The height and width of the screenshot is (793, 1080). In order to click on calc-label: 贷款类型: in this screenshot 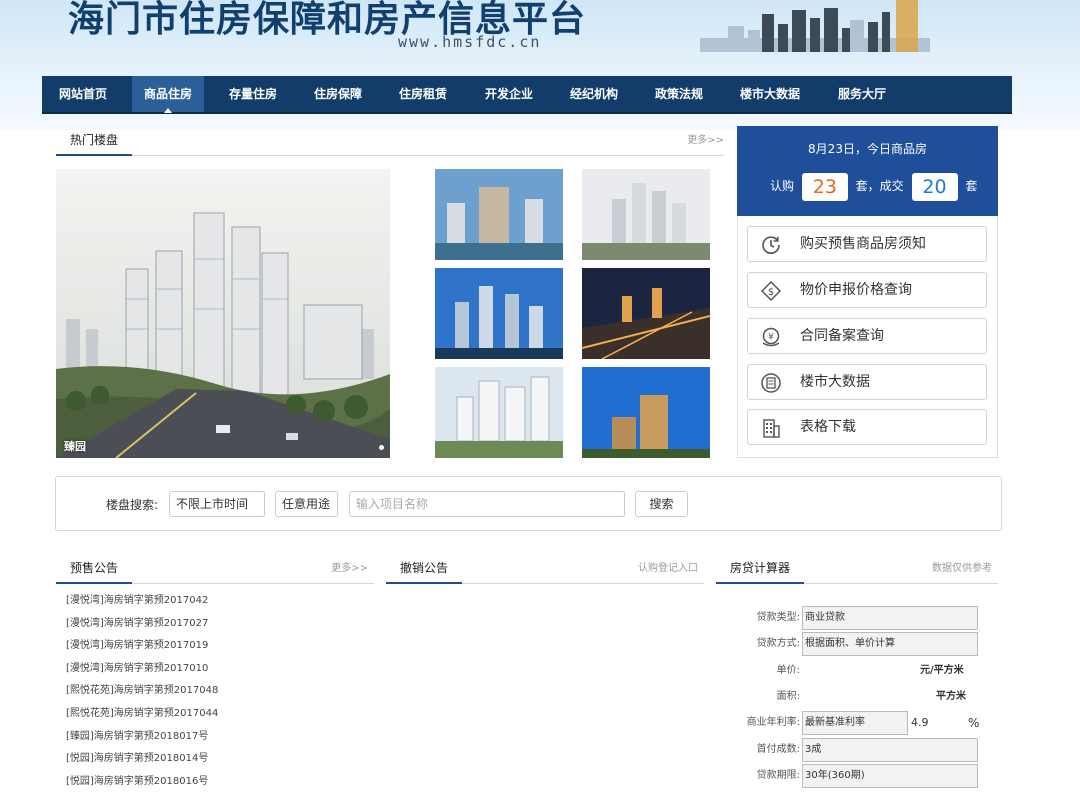, I will do `click(778, 617)`.